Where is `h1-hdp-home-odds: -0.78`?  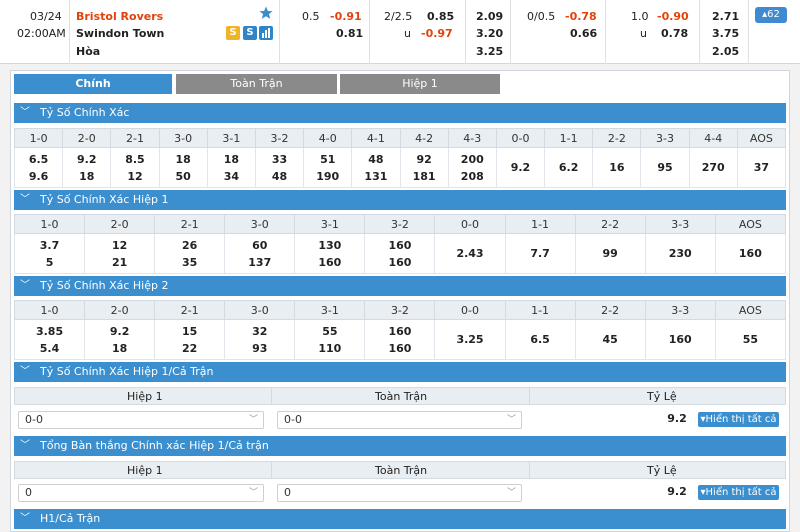 h1-hdp-home-odds: -0.78 is located at coordinates (581, 17).